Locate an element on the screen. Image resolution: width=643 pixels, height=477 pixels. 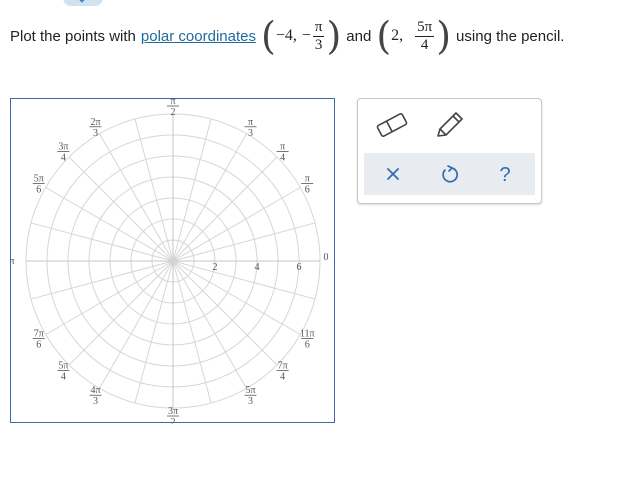
angle-label-num: 11π is located at coordinates (307, 334).